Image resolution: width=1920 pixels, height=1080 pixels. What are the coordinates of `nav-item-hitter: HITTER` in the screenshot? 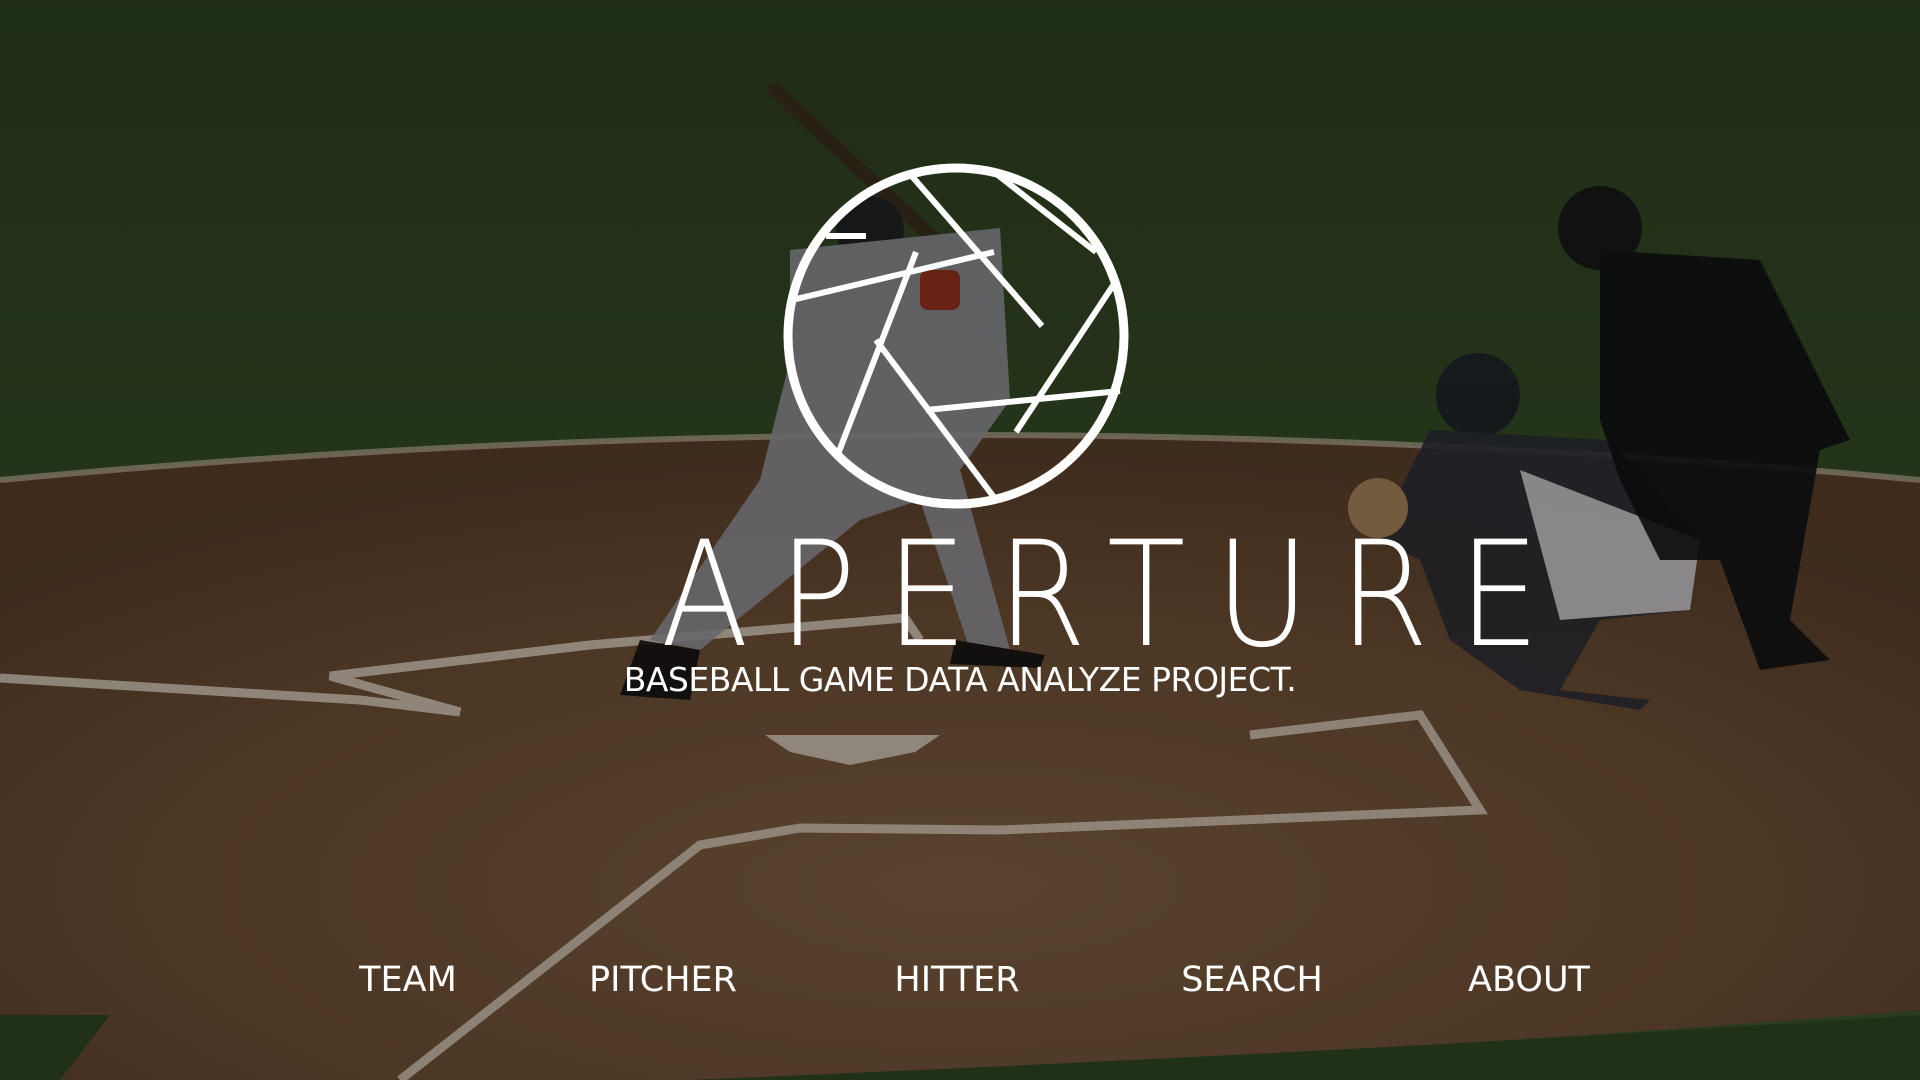 It's located at (956, 980).